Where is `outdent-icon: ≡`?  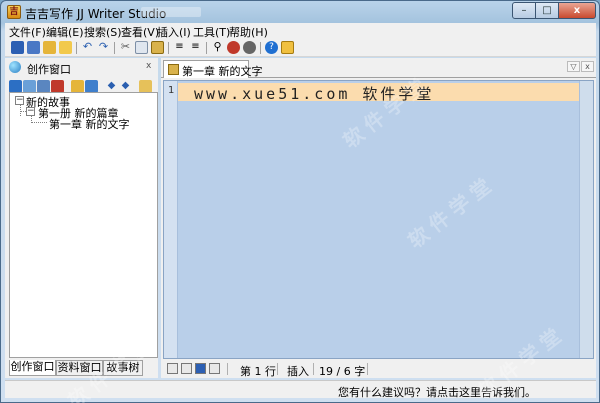 outdent-icon: ≡ is located at coordinates (195, 47).